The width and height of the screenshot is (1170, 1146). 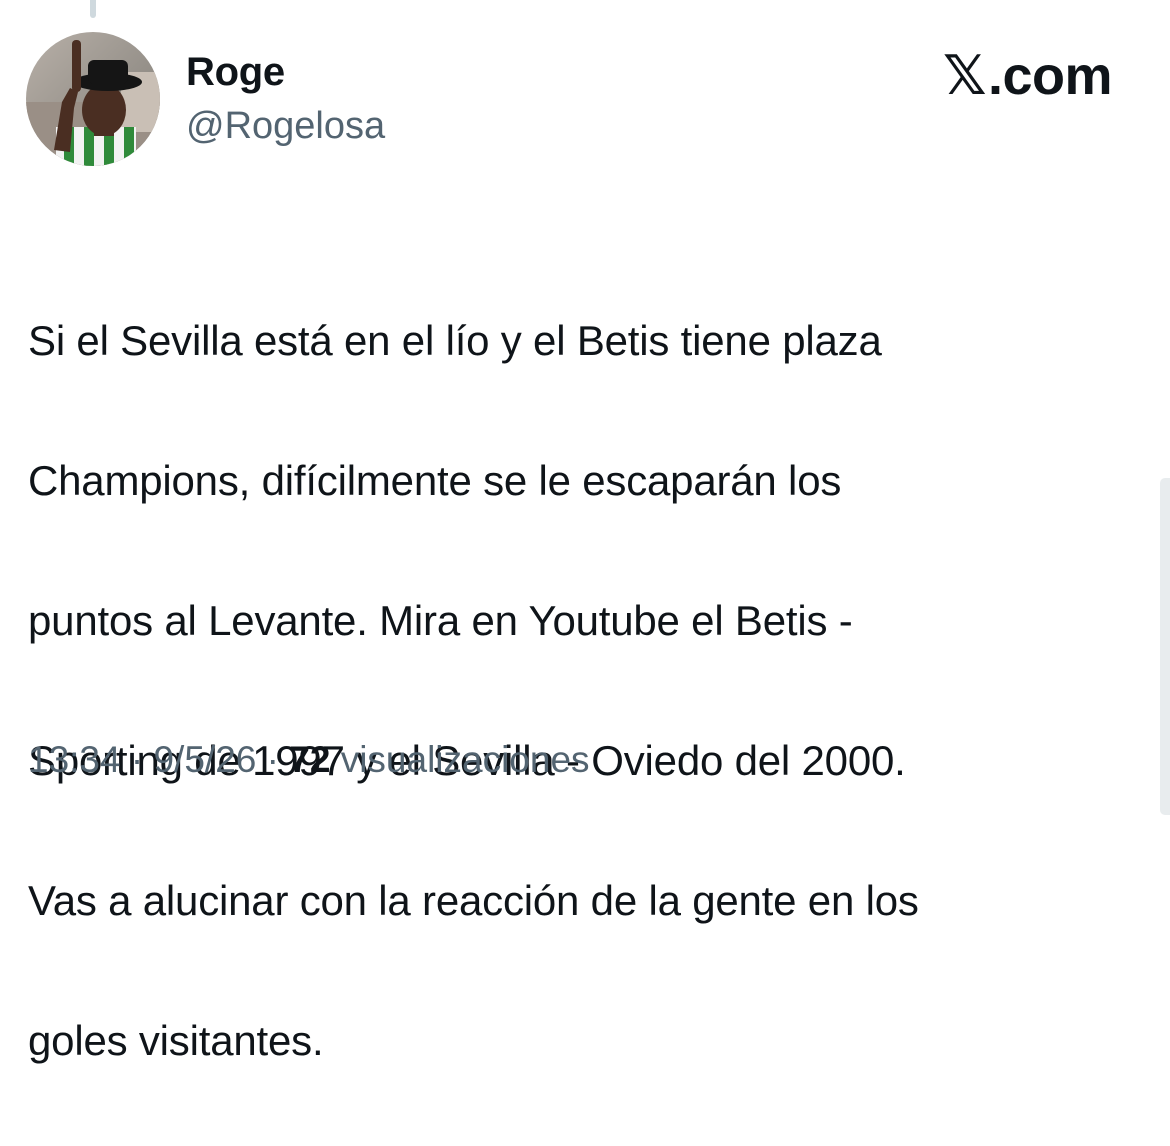 I want to click on author-handle: @Rogelosa, so click(x=285, y=126).